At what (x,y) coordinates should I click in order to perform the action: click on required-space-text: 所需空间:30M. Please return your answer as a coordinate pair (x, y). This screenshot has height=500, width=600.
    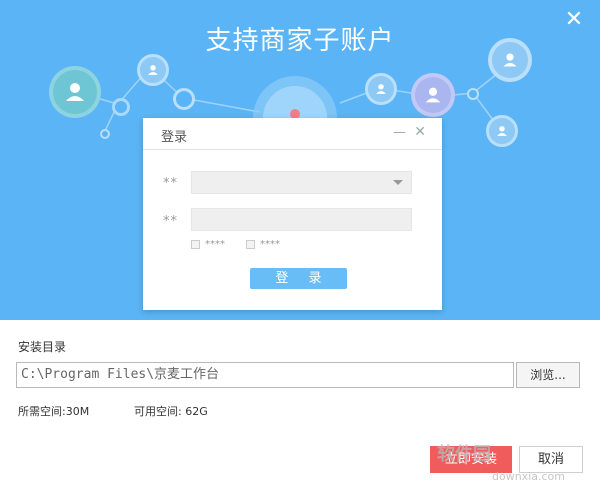
    Looking at the image, I should click on (54, 411).